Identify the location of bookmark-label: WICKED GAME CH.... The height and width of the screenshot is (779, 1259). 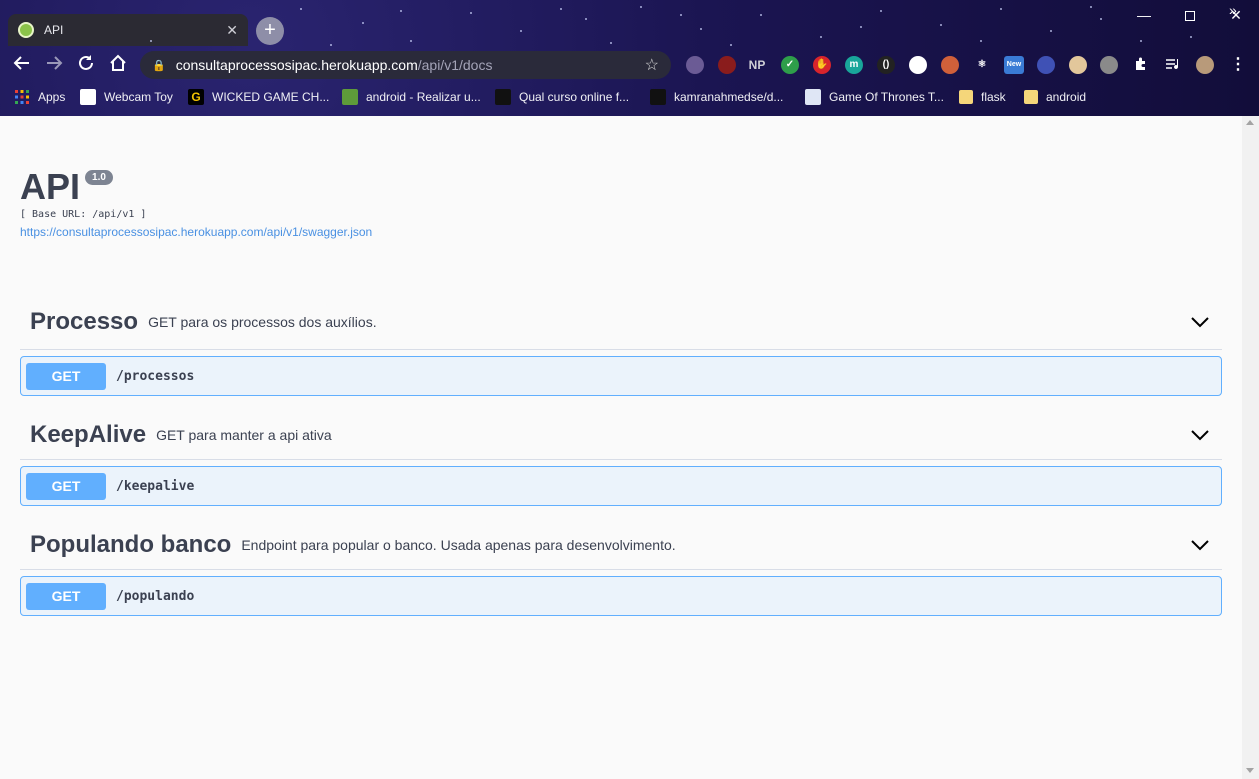
(271, 97).